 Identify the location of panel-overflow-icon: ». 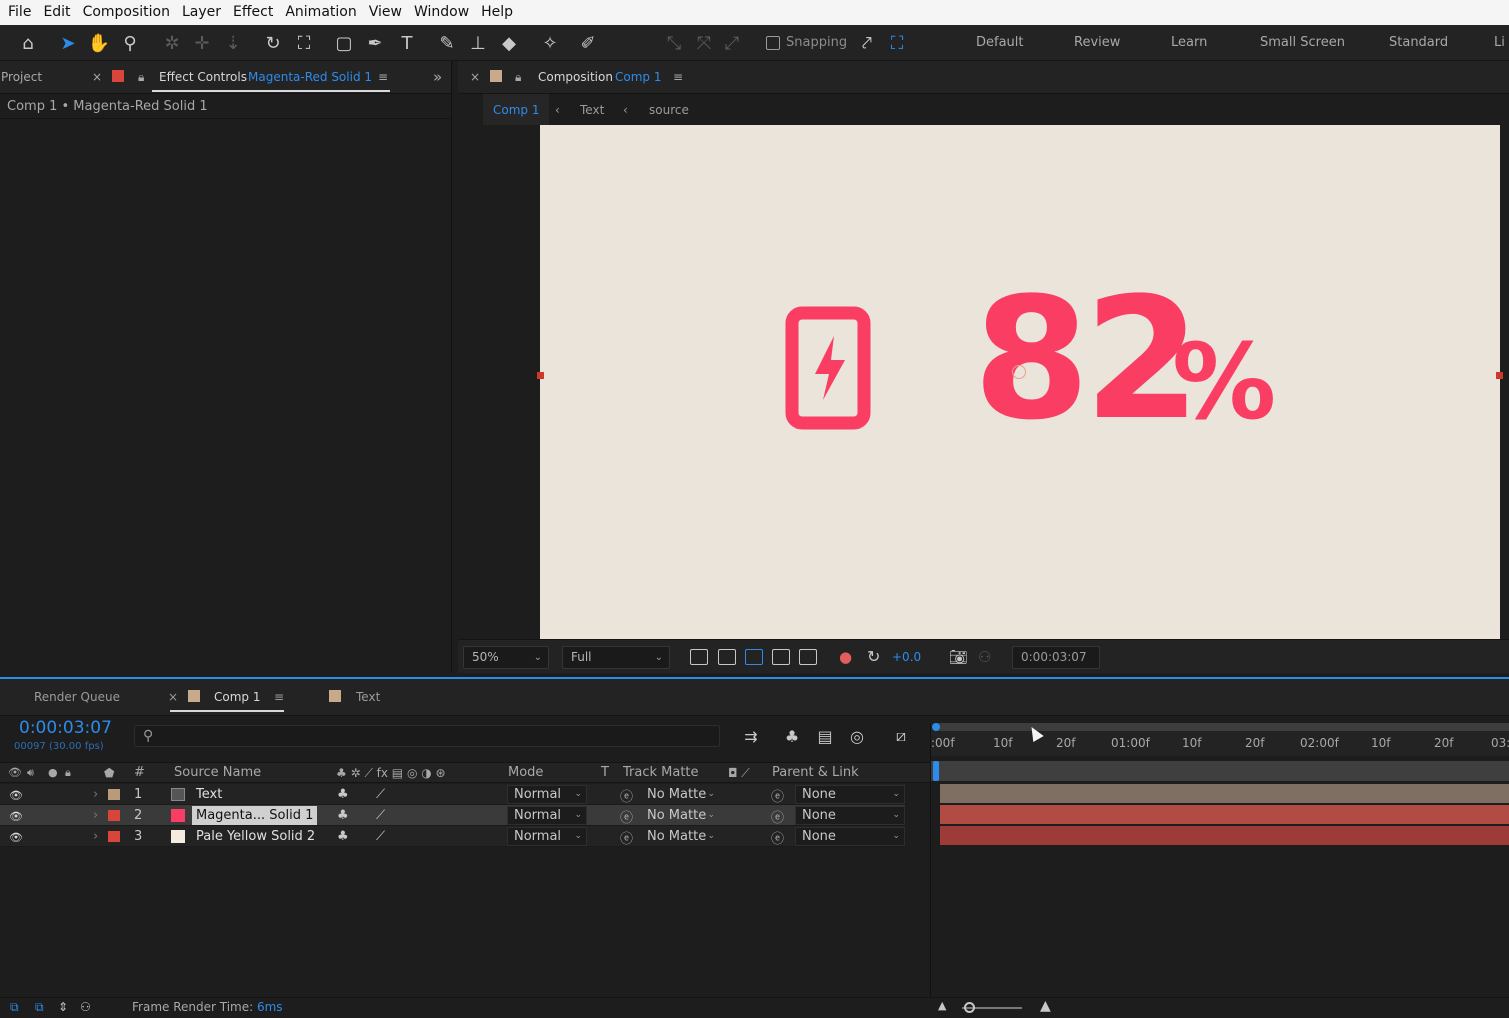
(437, 77).